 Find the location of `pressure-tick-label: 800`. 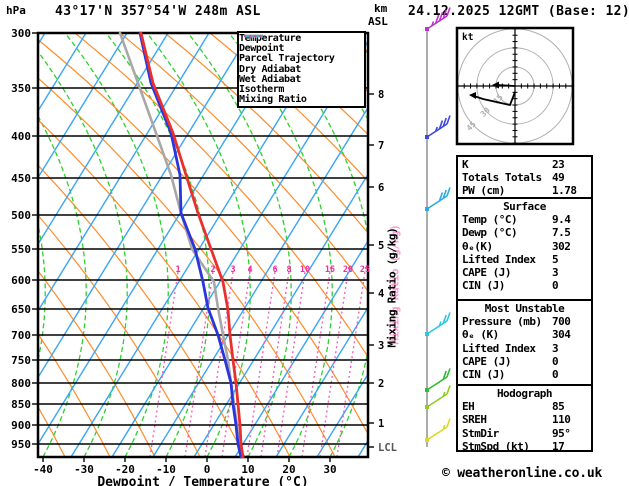

pressure-tick-label: 800 is located at coordinates (21, 383).